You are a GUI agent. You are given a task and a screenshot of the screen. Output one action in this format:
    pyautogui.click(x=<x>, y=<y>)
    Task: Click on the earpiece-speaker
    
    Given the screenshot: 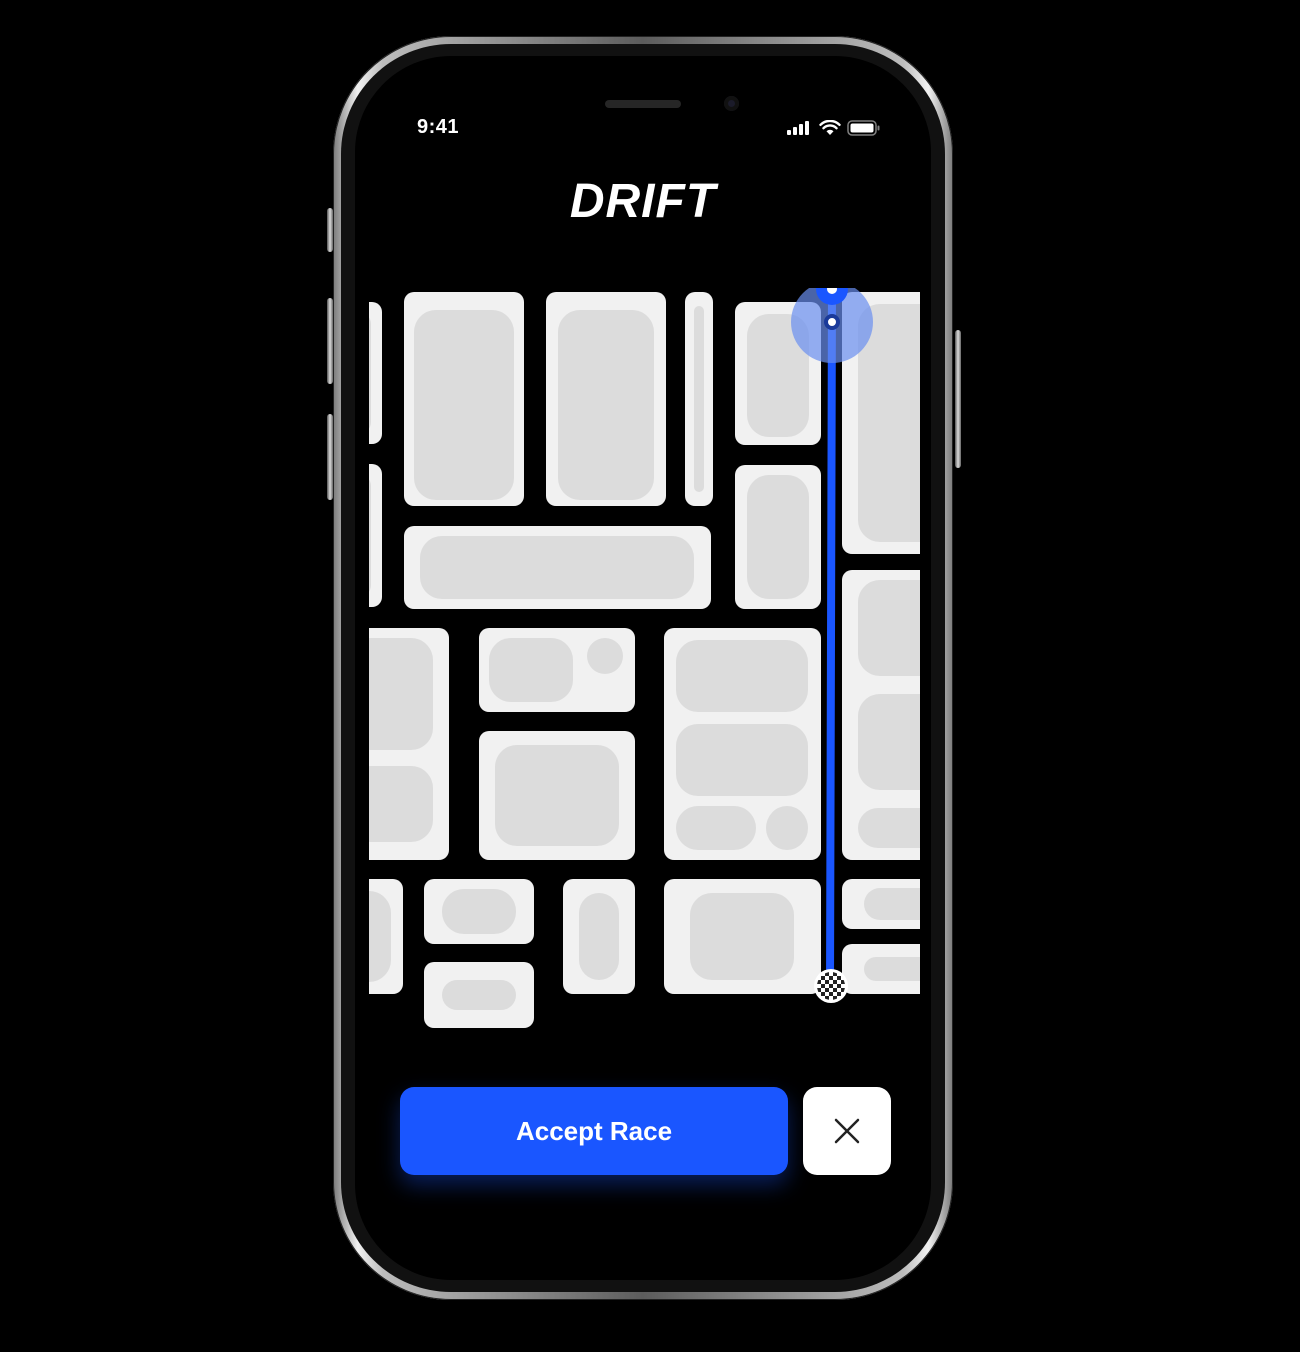 What is the action you would take?
    pyautogui.click(x=643, y=104)
    